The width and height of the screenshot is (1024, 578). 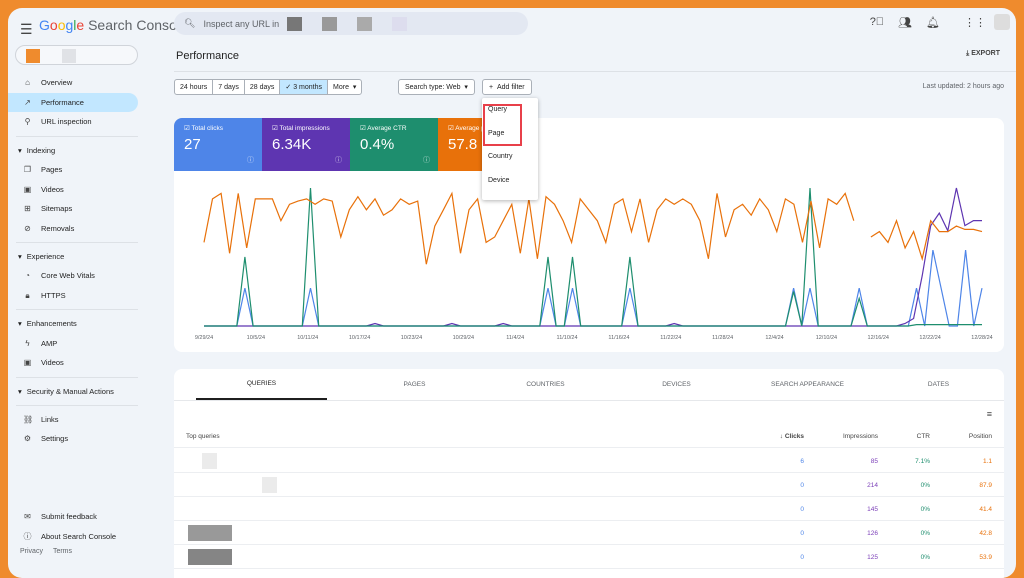 I want to click on sidebar-item-about-search-console: ⓘ About Search Console, so click(x=88, y=536).